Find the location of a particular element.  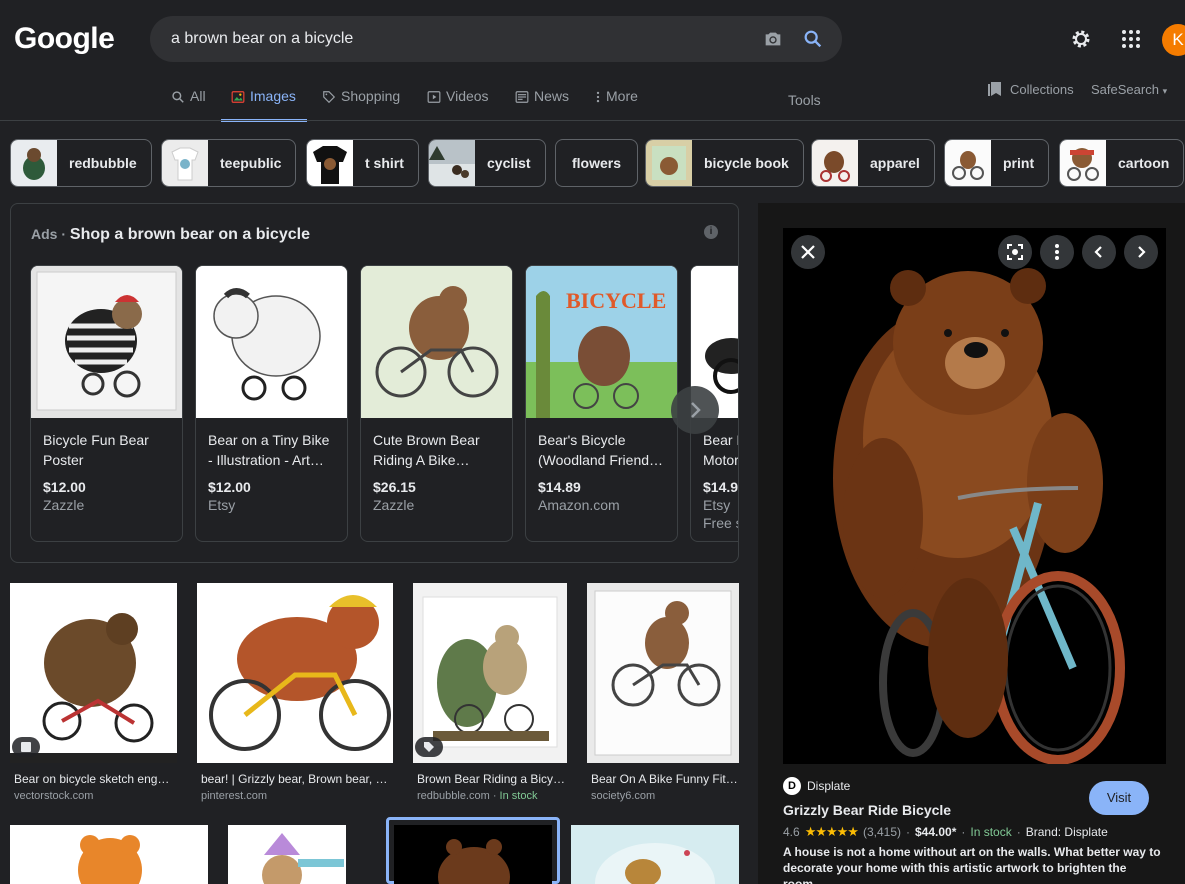

result-source: society6.com is located at coordinates (623, 796).